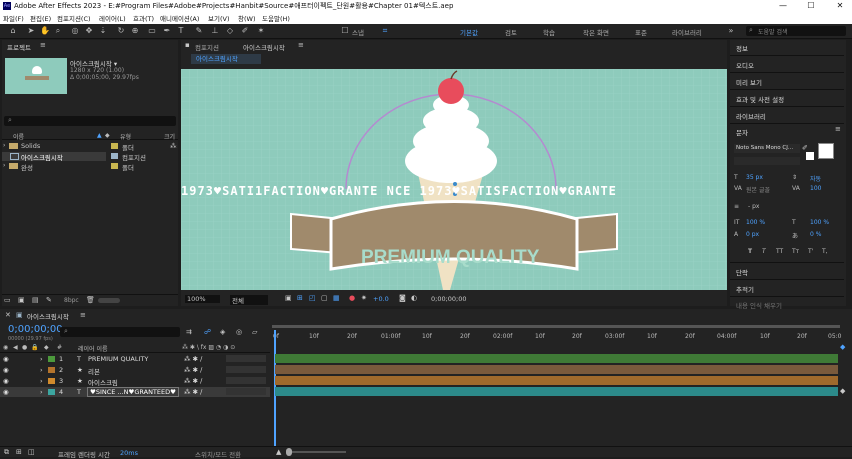  I want to click on shy-icon: ◈, so click(222, 332).